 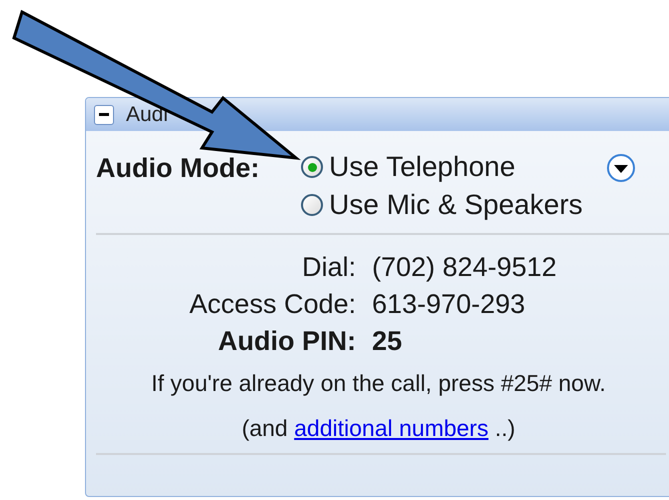 What do you see at coordinates (442, 205) in the screenshot?
I see `radio-option: Use Mic & Speakers` at bounding box center [442, 205].